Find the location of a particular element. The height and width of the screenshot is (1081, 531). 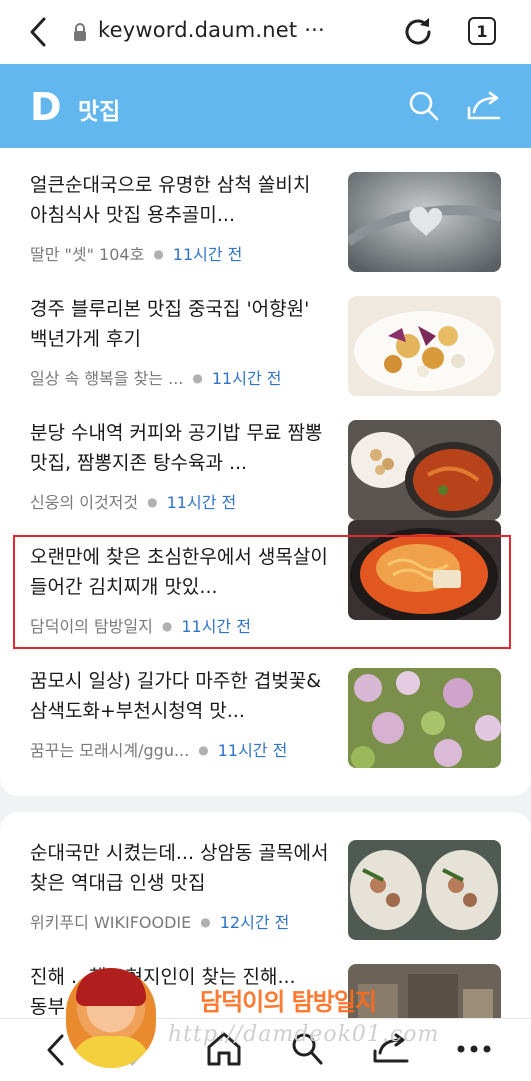

article-meta: 위키푸디 WIKIFOODIE ● 12시간 전 is located at coordinates (159, 921).